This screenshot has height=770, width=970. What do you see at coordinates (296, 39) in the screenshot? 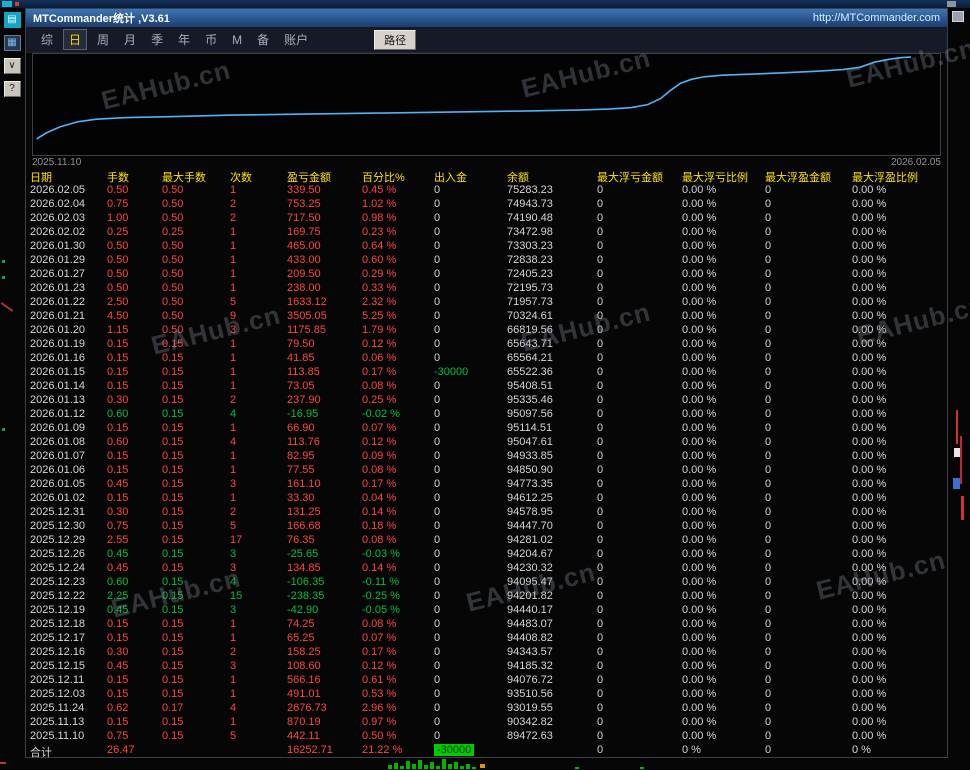
I see `tab-账户: 账户` at bounding box center [296, 39].